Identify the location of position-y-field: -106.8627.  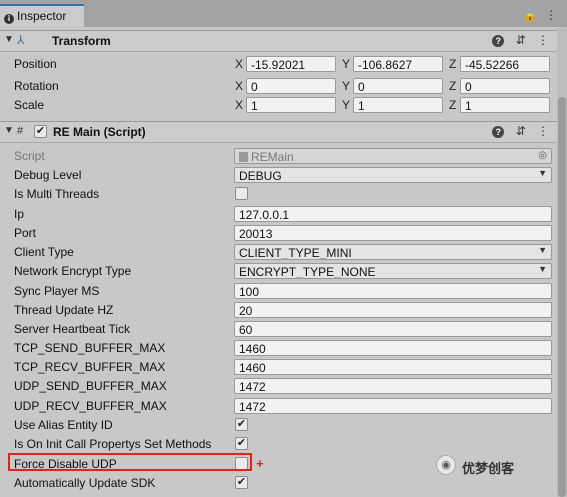
(398, 64).